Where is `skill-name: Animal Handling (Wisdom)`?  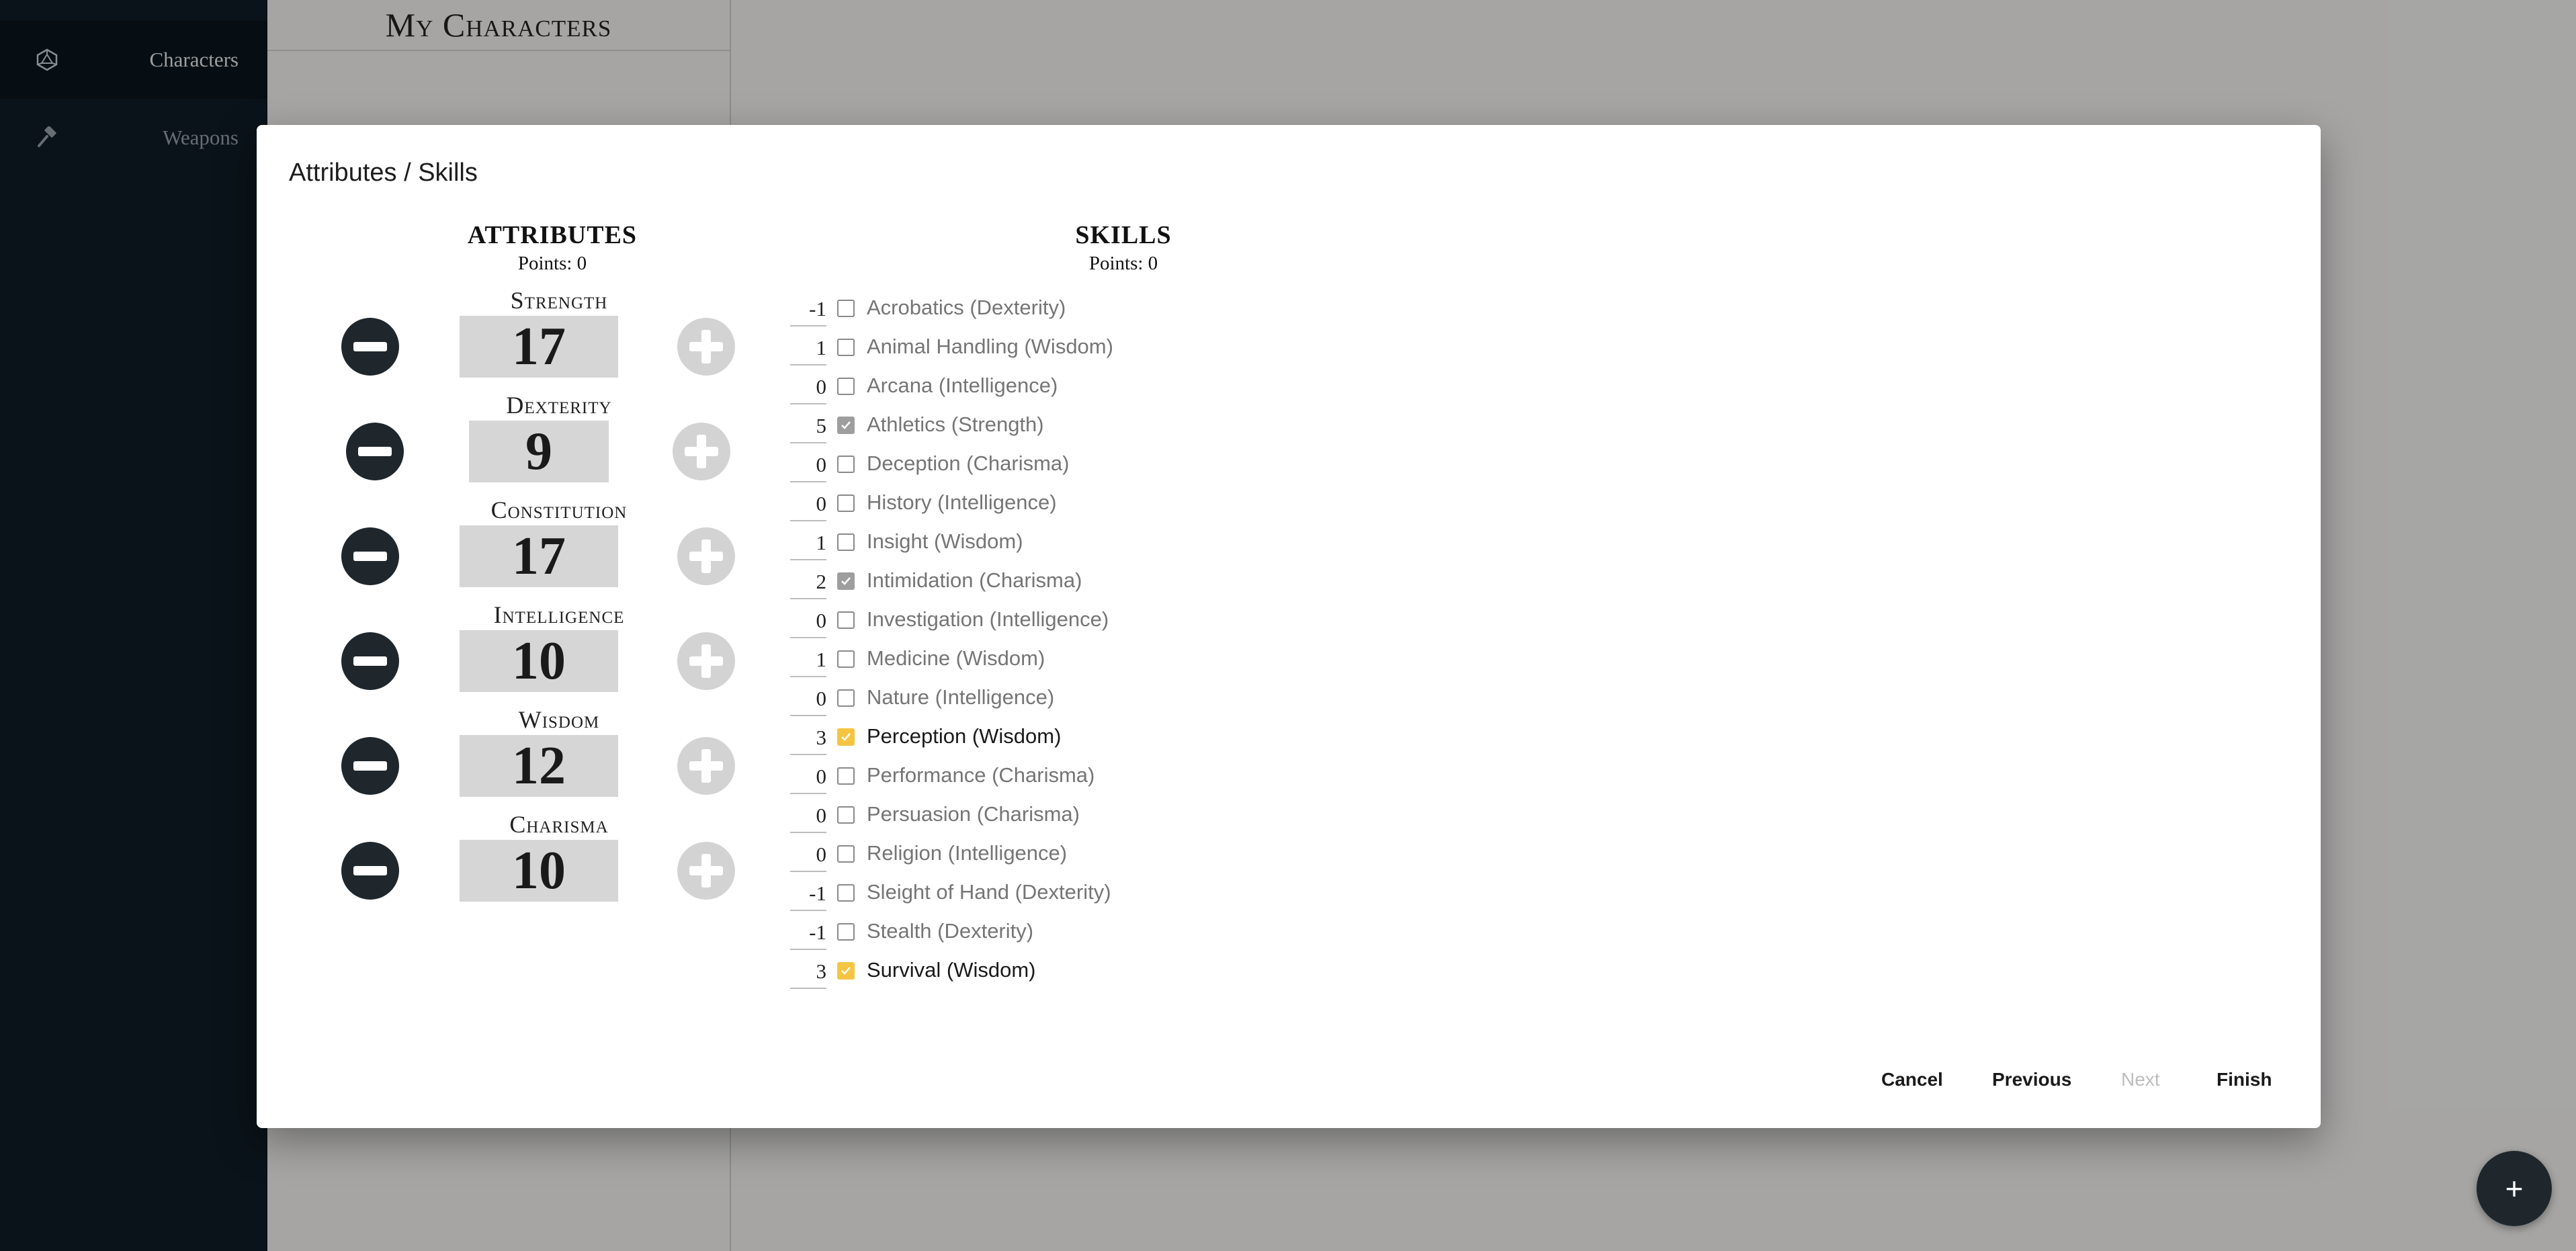 skill-name: Animal Handling (Wisdom) is located at coordinates (990, 346).